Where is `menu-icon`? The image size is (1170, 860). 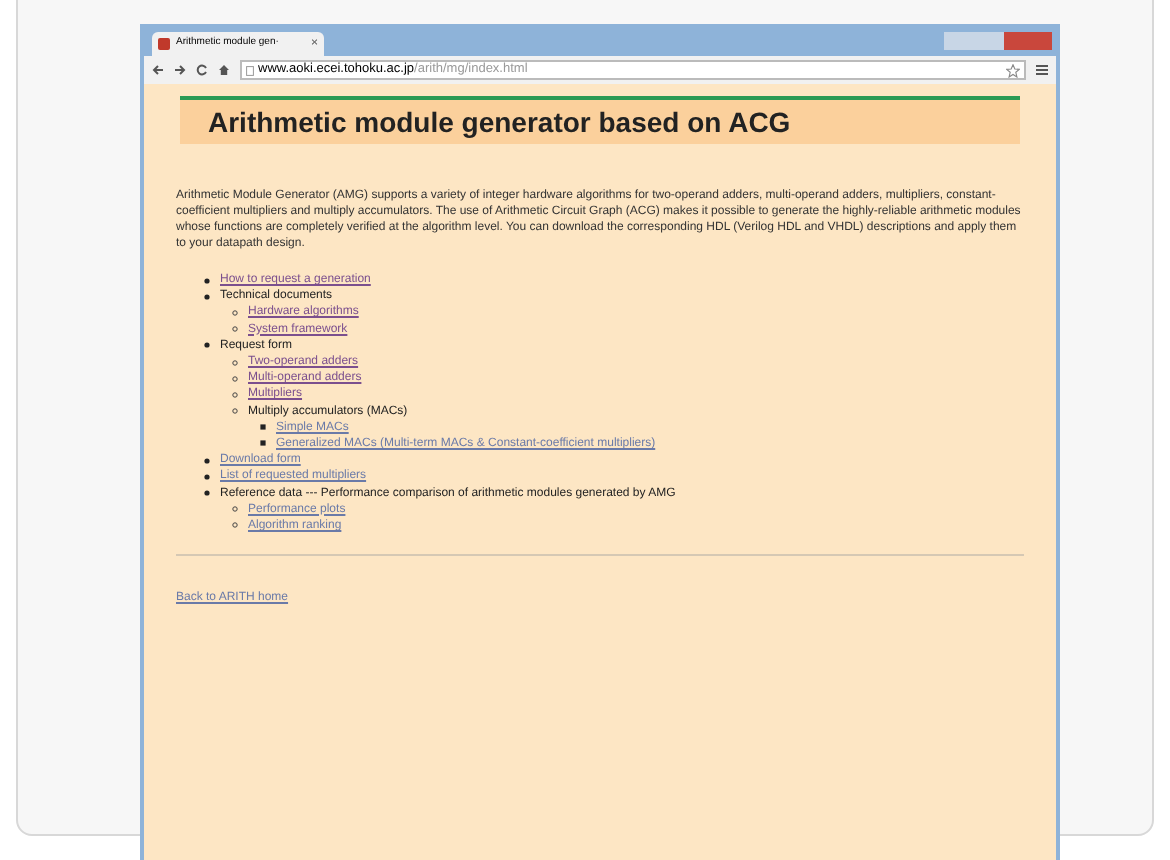 menu-icon is located at coordinates (1042, 70).